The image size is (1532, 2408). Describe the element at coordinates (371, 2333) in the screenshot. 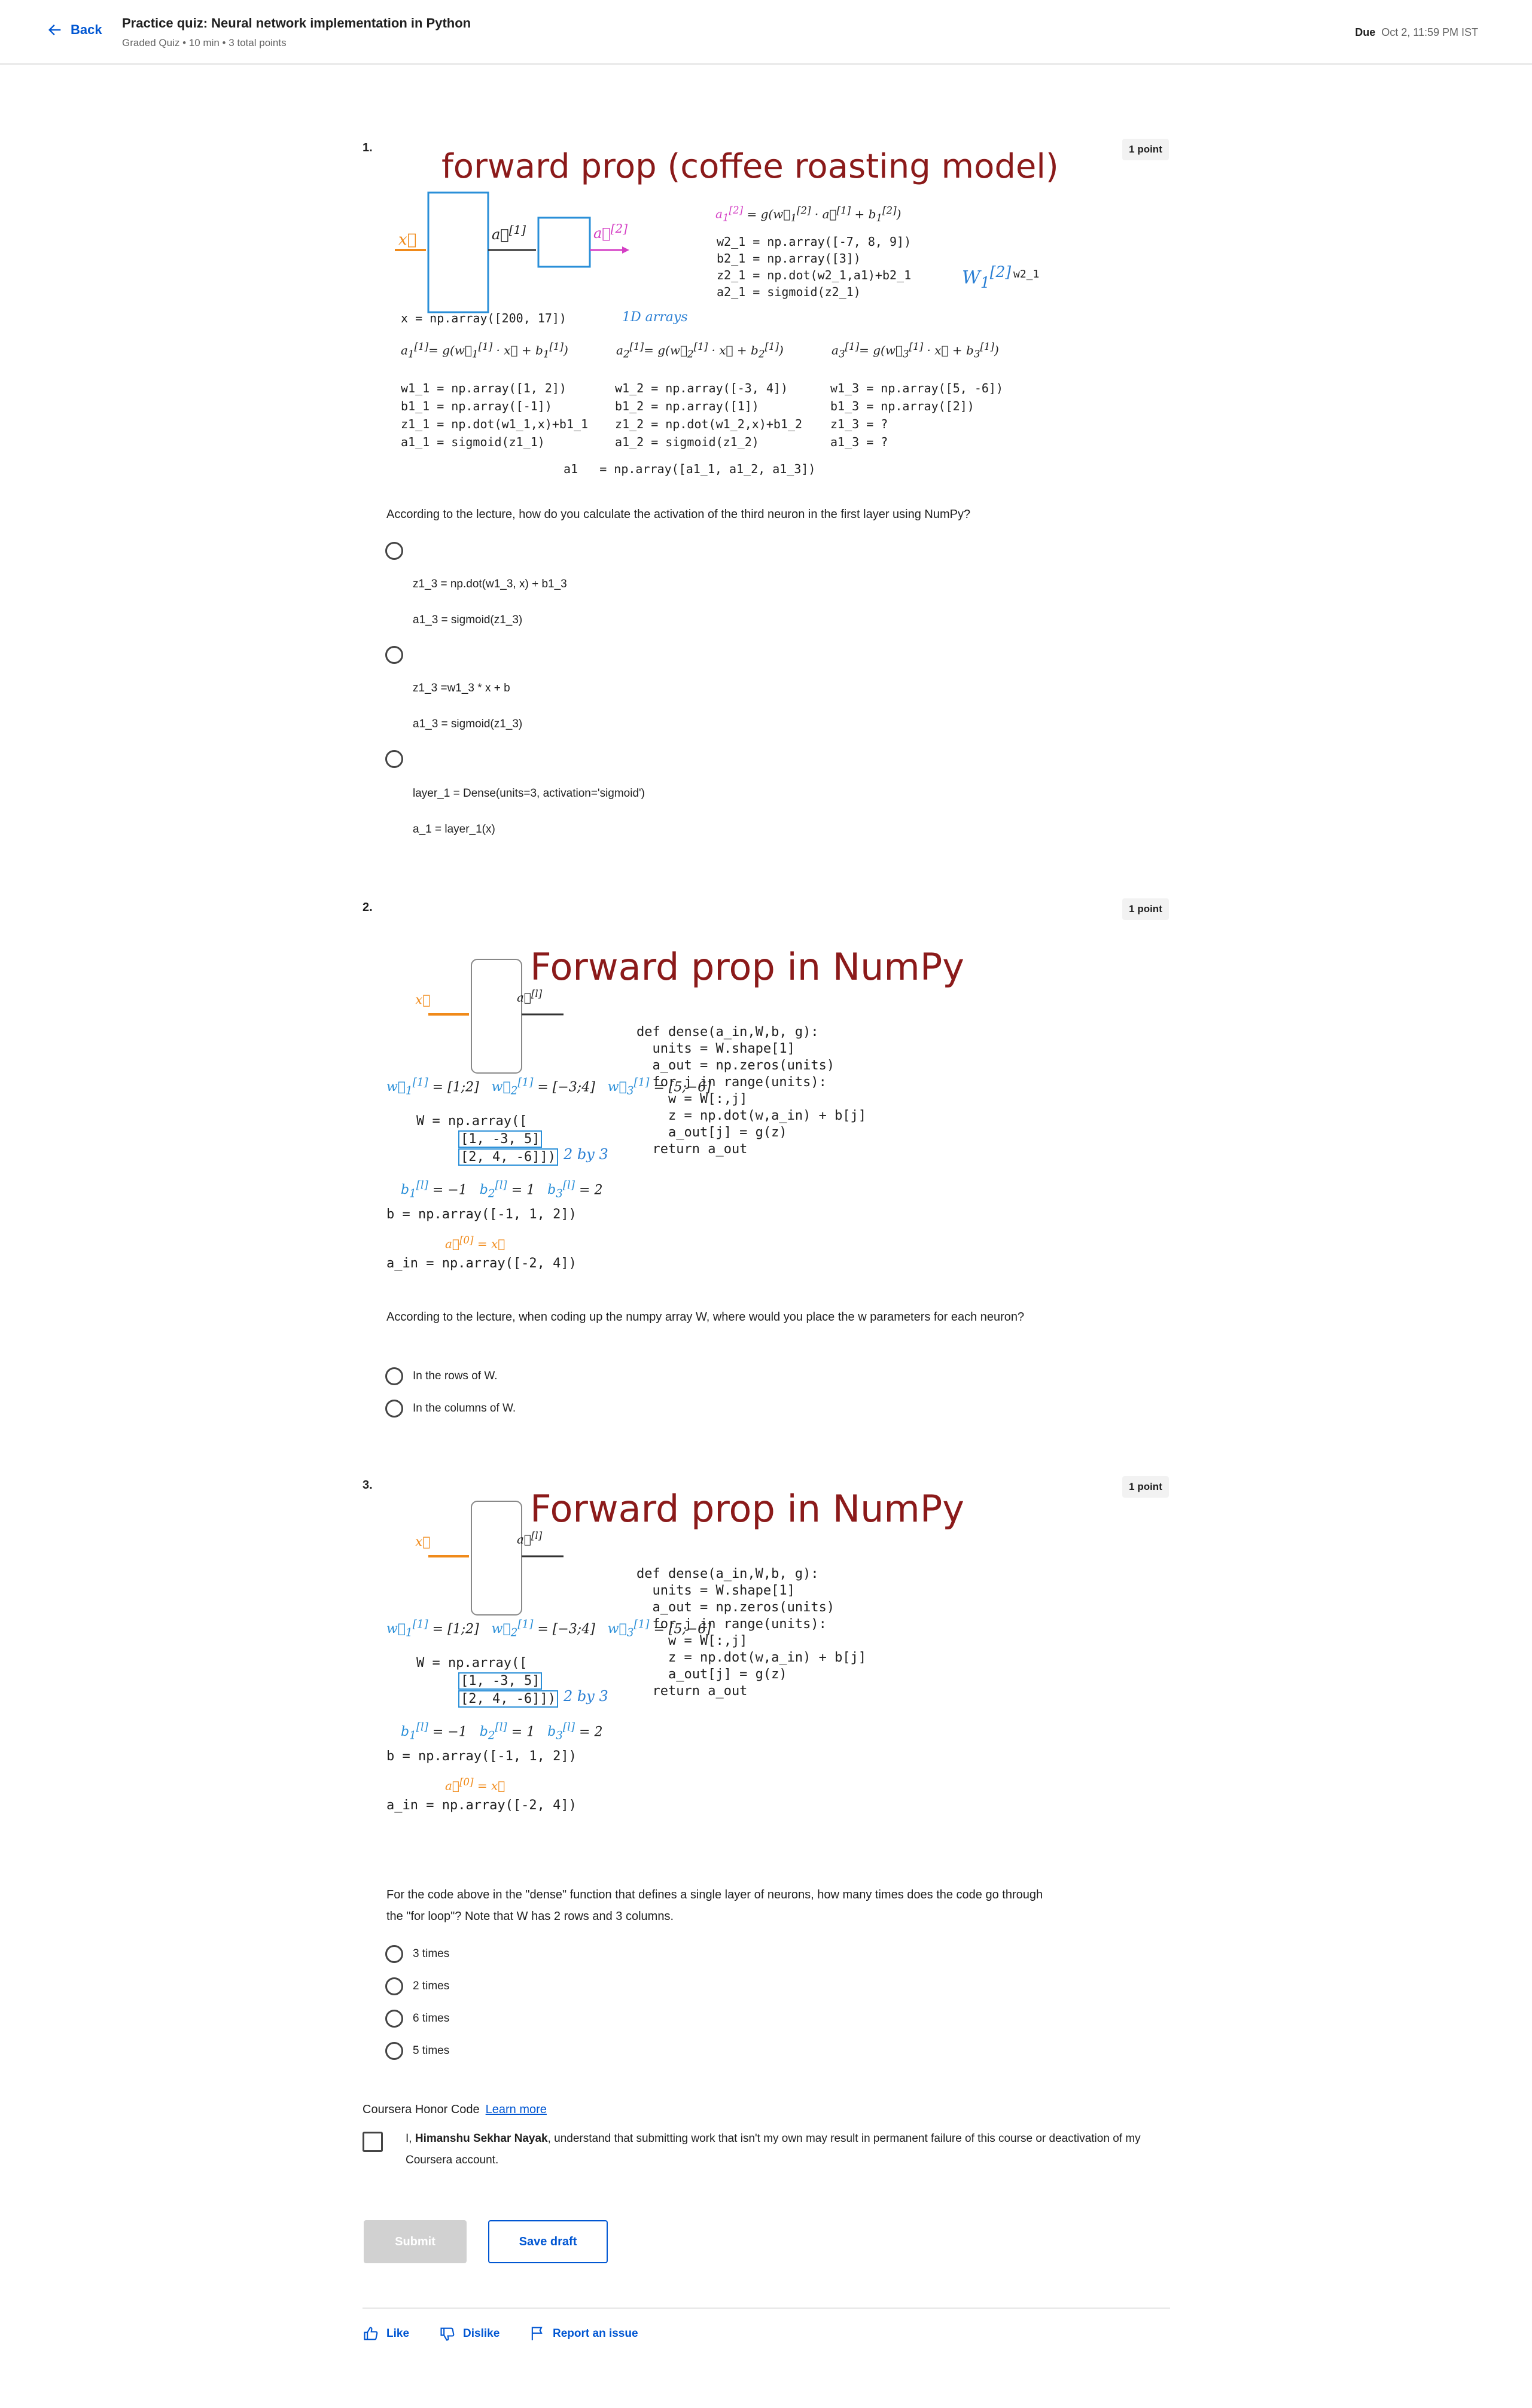

I see `thumbs-up-icon` at that location.